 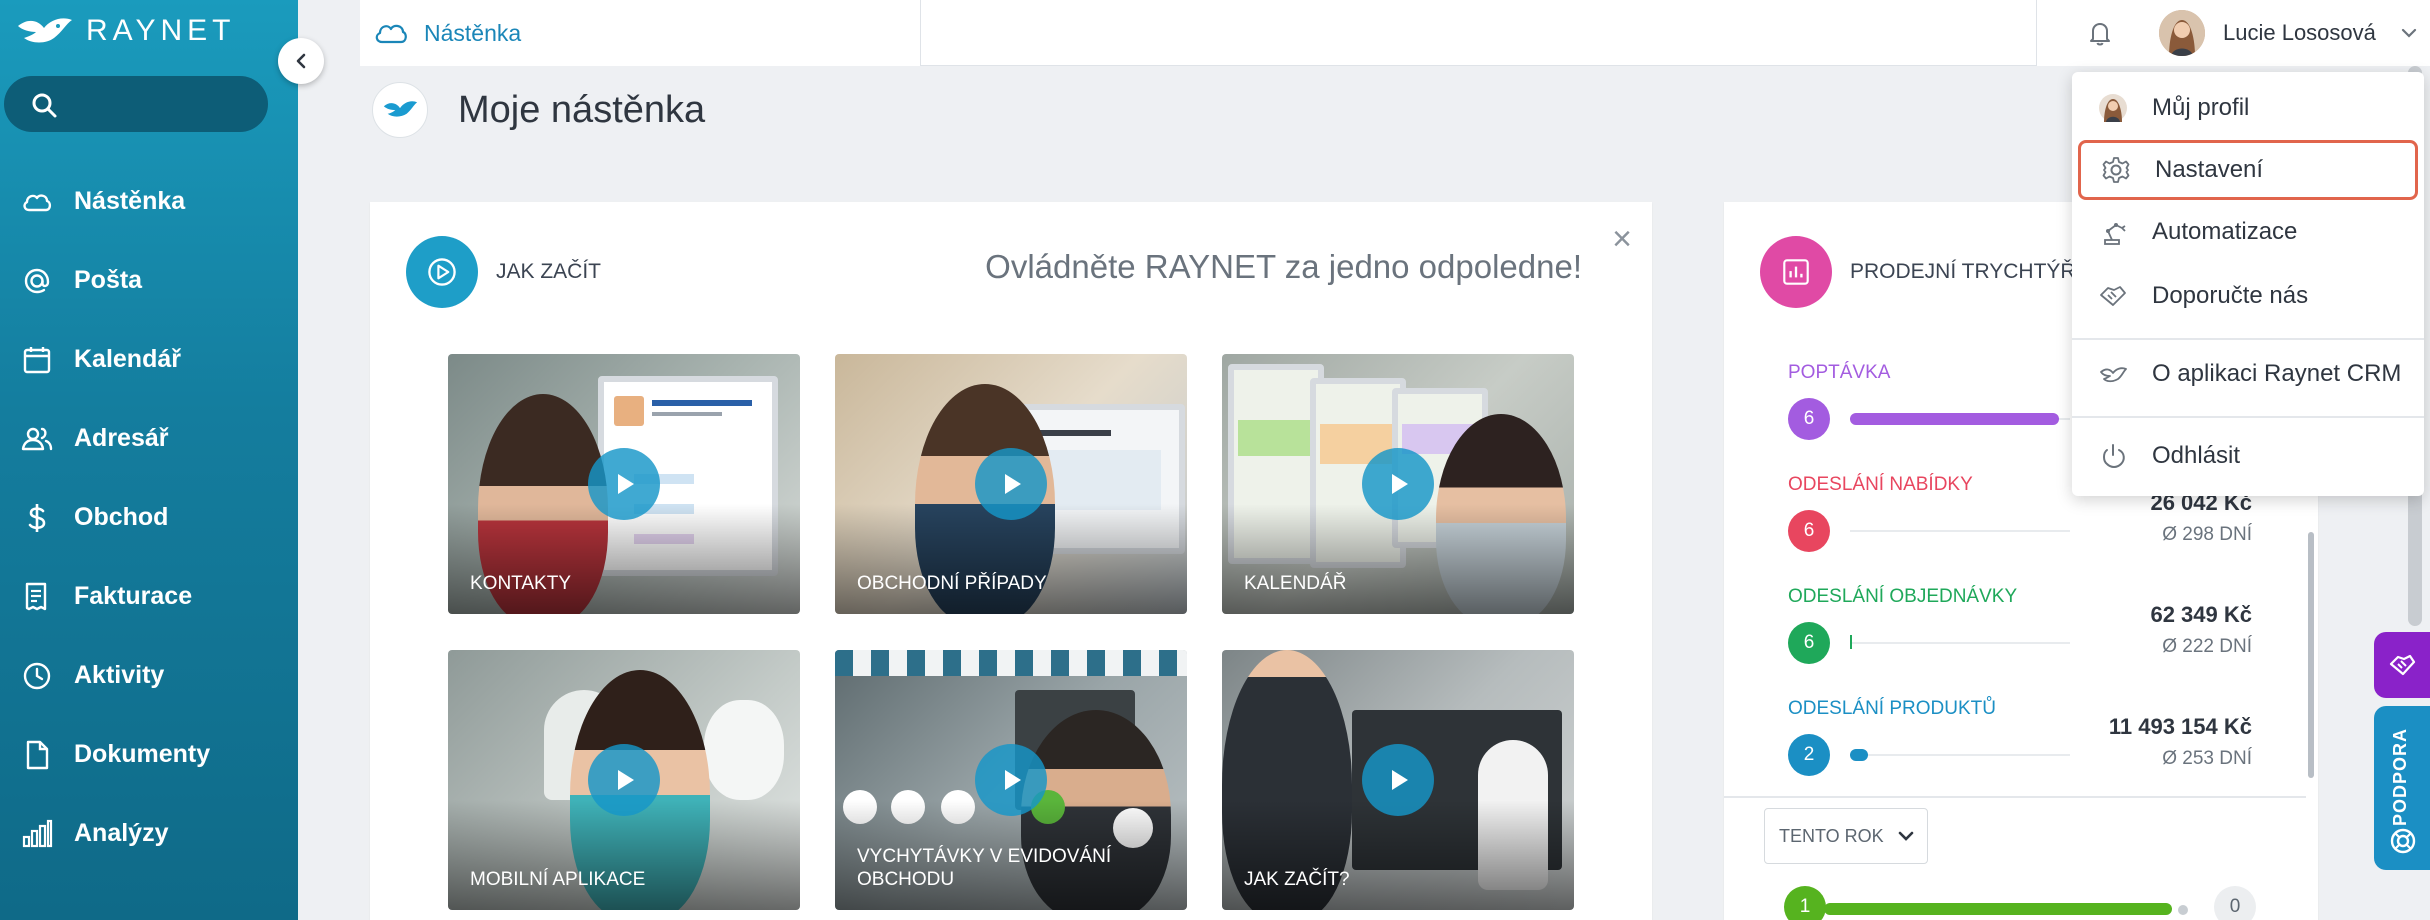 I want to click on video-thumbnail-mobilni-aplikace: MOBILNÍ APLIKACE, so click(x=624, y=780).